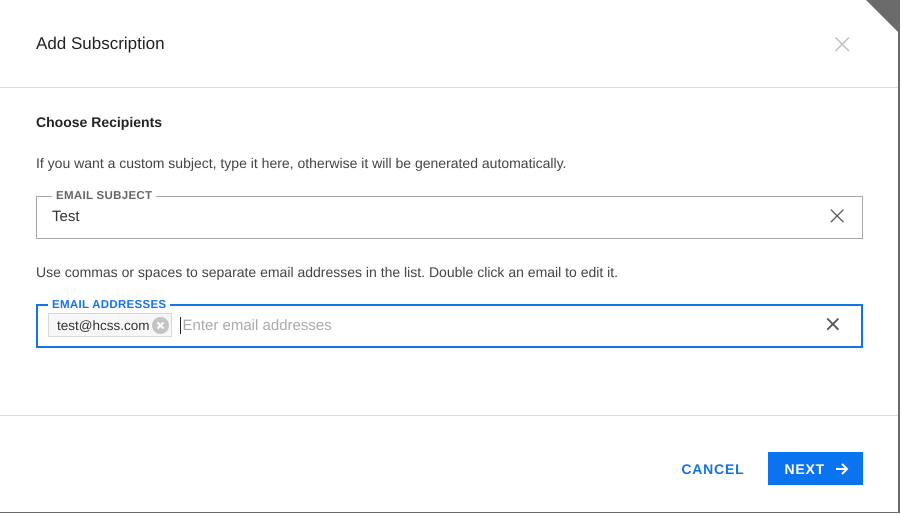 The width and height of the screenshot is (901, 515). I want to click on field-label: EMAIL ADDRESSES, so click(109, 305).